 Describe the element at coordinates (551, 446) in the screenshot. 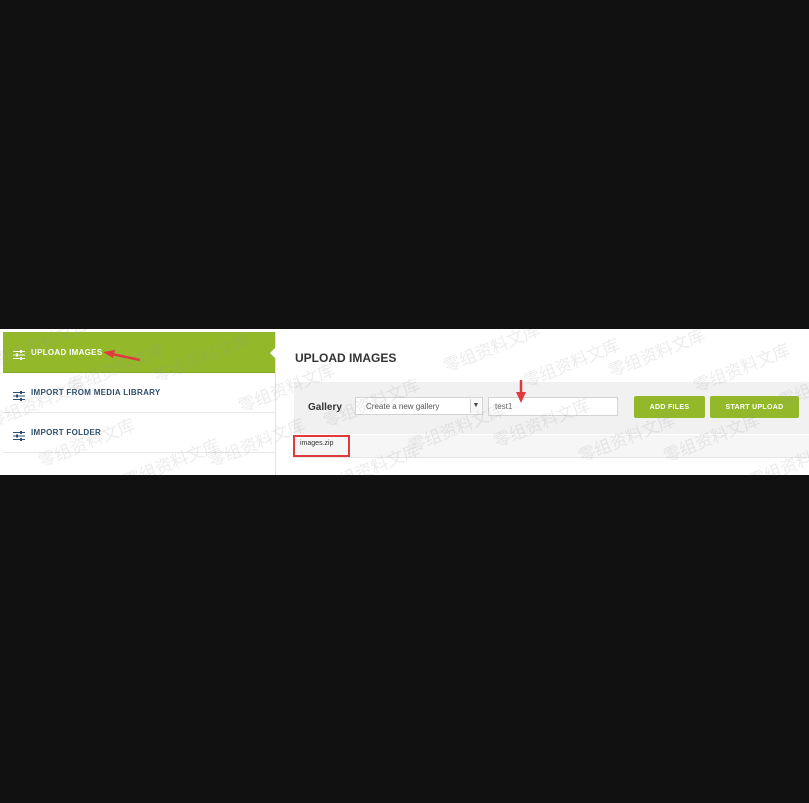

I see `file-list-row: images.zip` at that location.